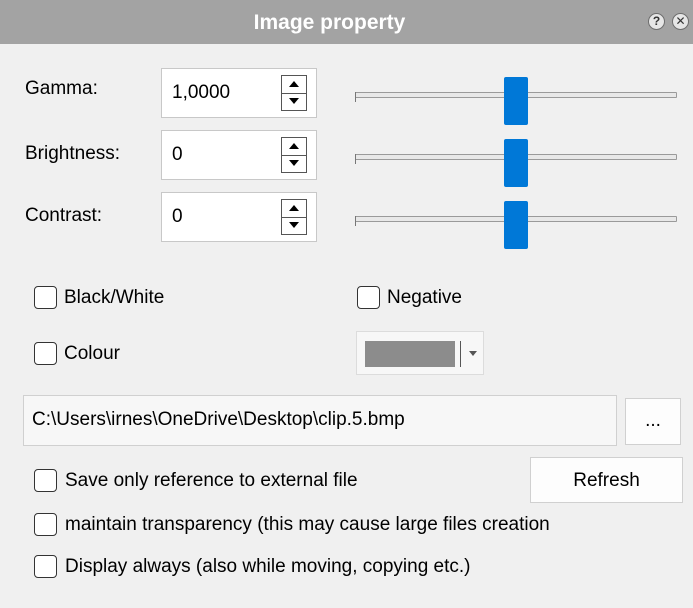 The height and width of the screenshot is (608, 693). I want to click on brightness-increment-button, so click(294, 147).